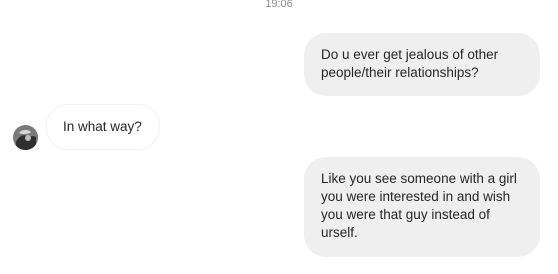 The width and height of the screenshot is (558, 274). What do you see at coordinates (103, 127) in the screenshot?
I see `incoming-message: In what way?` at bounding box center [103, 127].